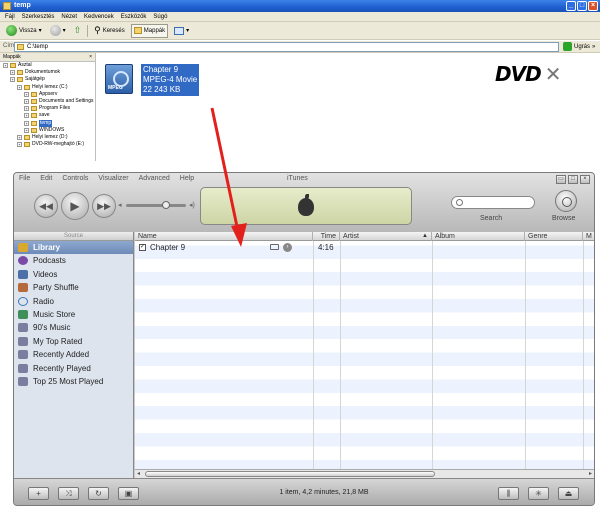  What do you see at coordinates (364, 247) in the screenshot?
I see `track-row: ✓ Chapter 9 › 4:16` at bounding box center [364, 247].